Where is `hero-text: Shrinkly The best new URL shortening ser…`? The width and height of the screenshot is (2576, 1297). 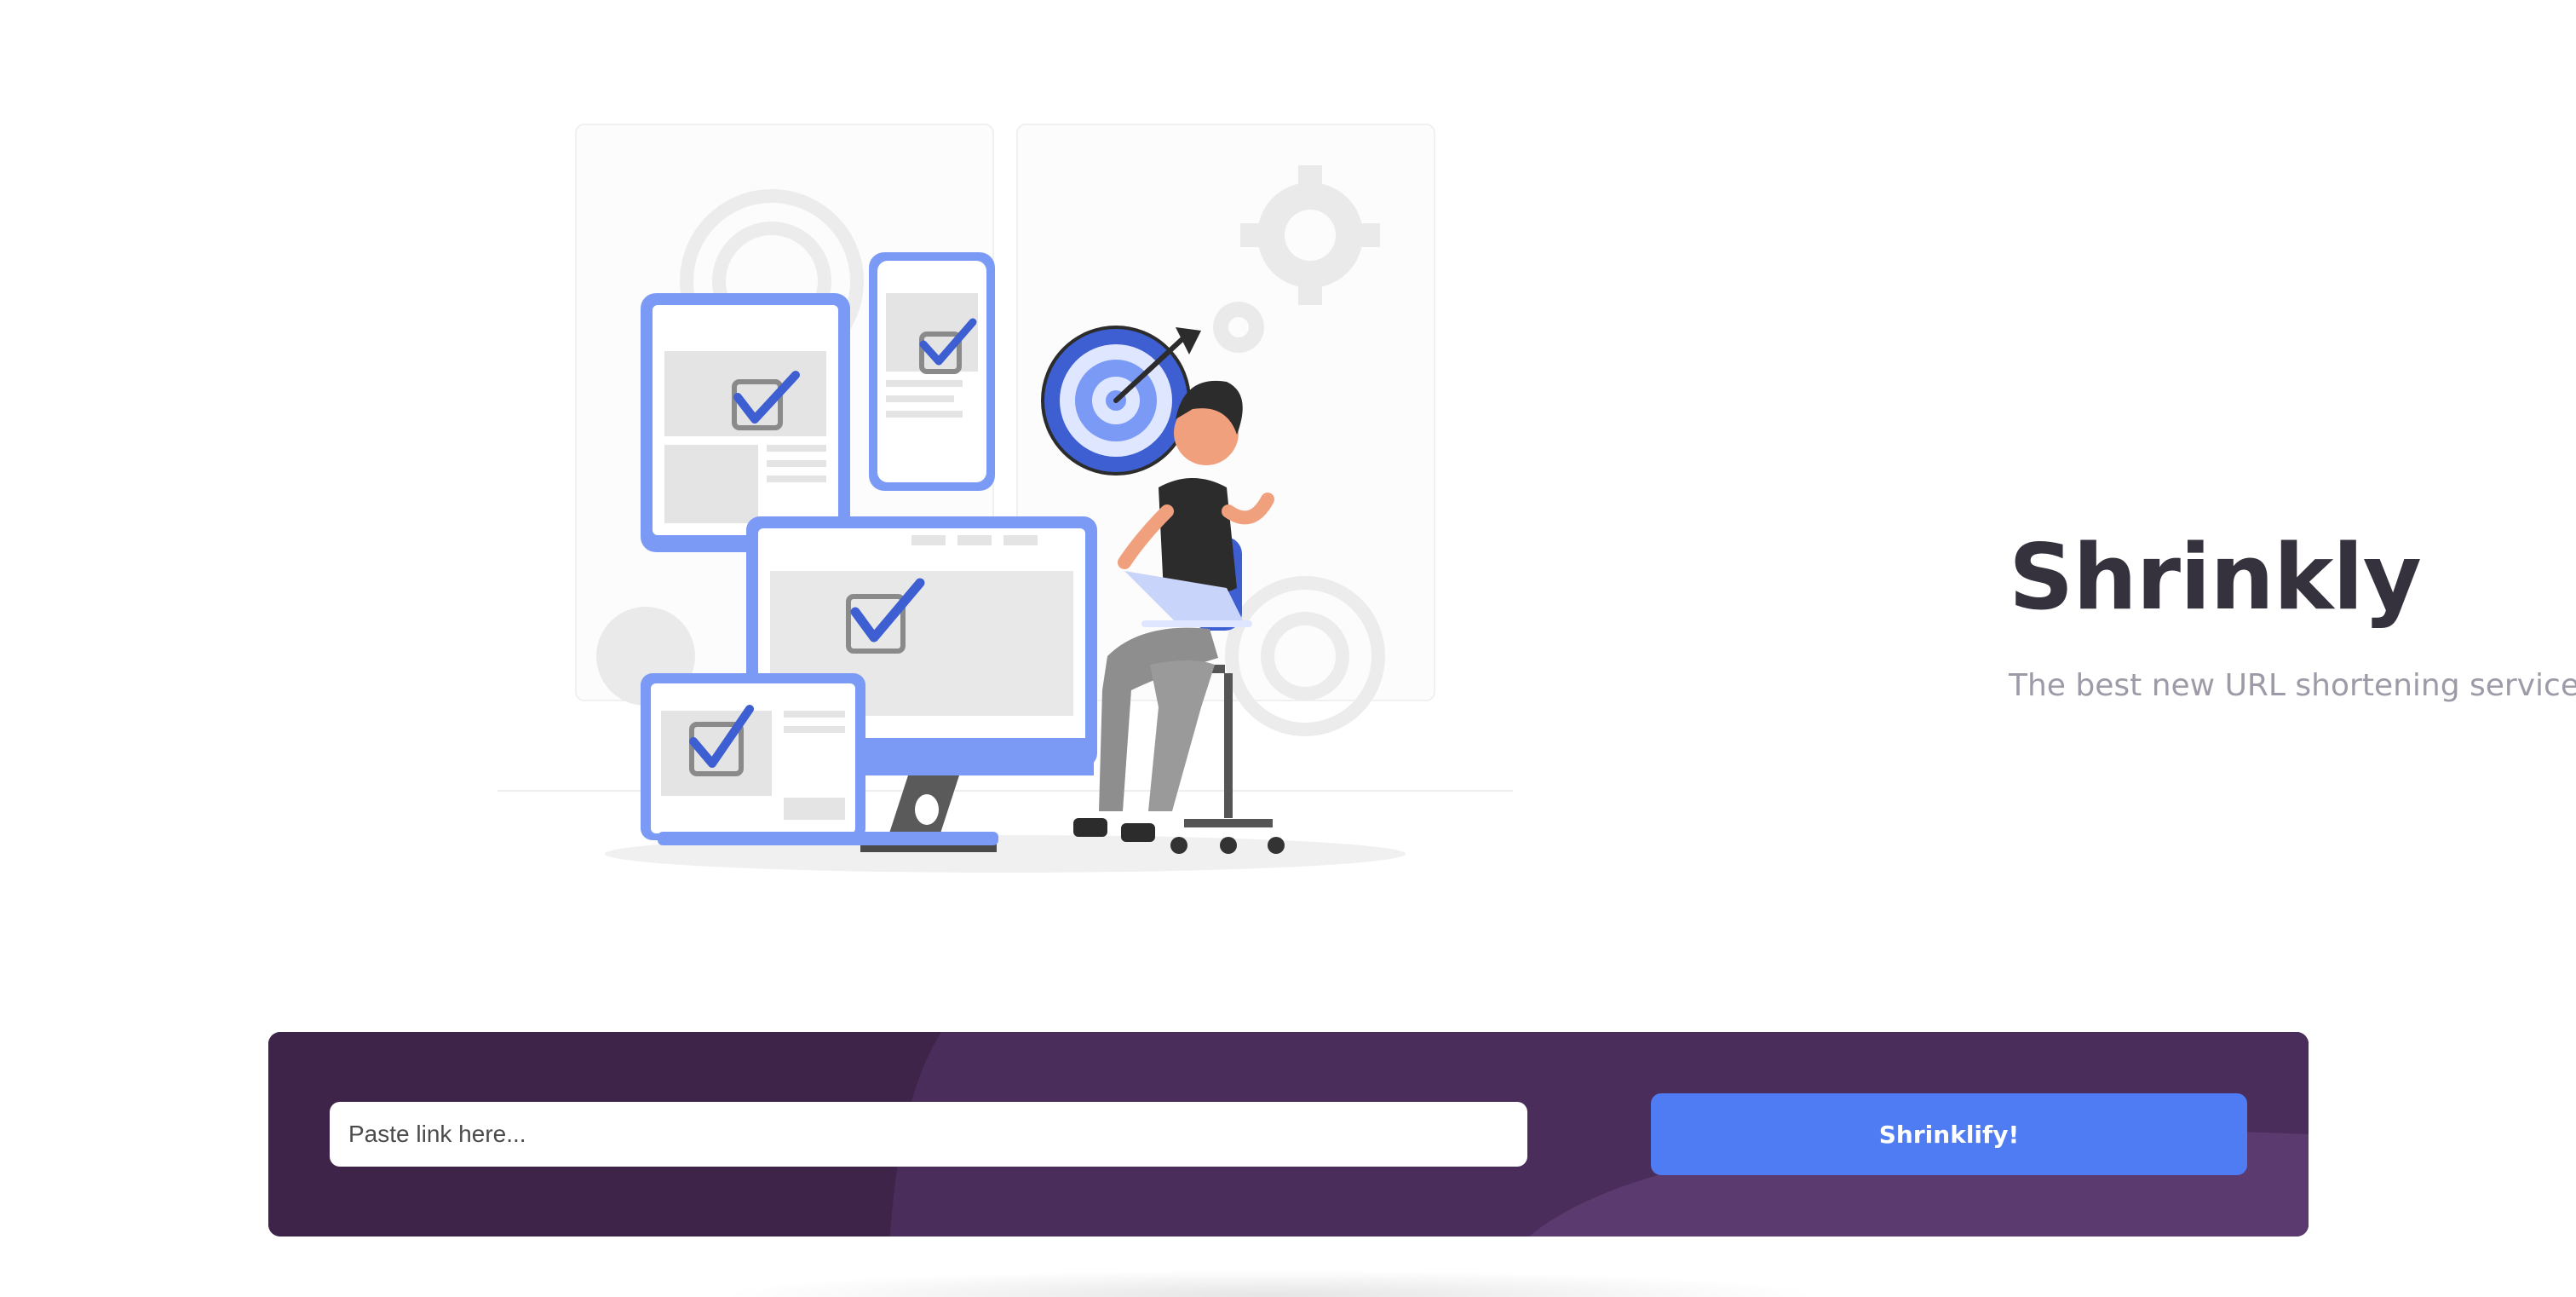 hero-text: Shrinkly The best new URL shortening ser… is located at coordinates (2293, 614).